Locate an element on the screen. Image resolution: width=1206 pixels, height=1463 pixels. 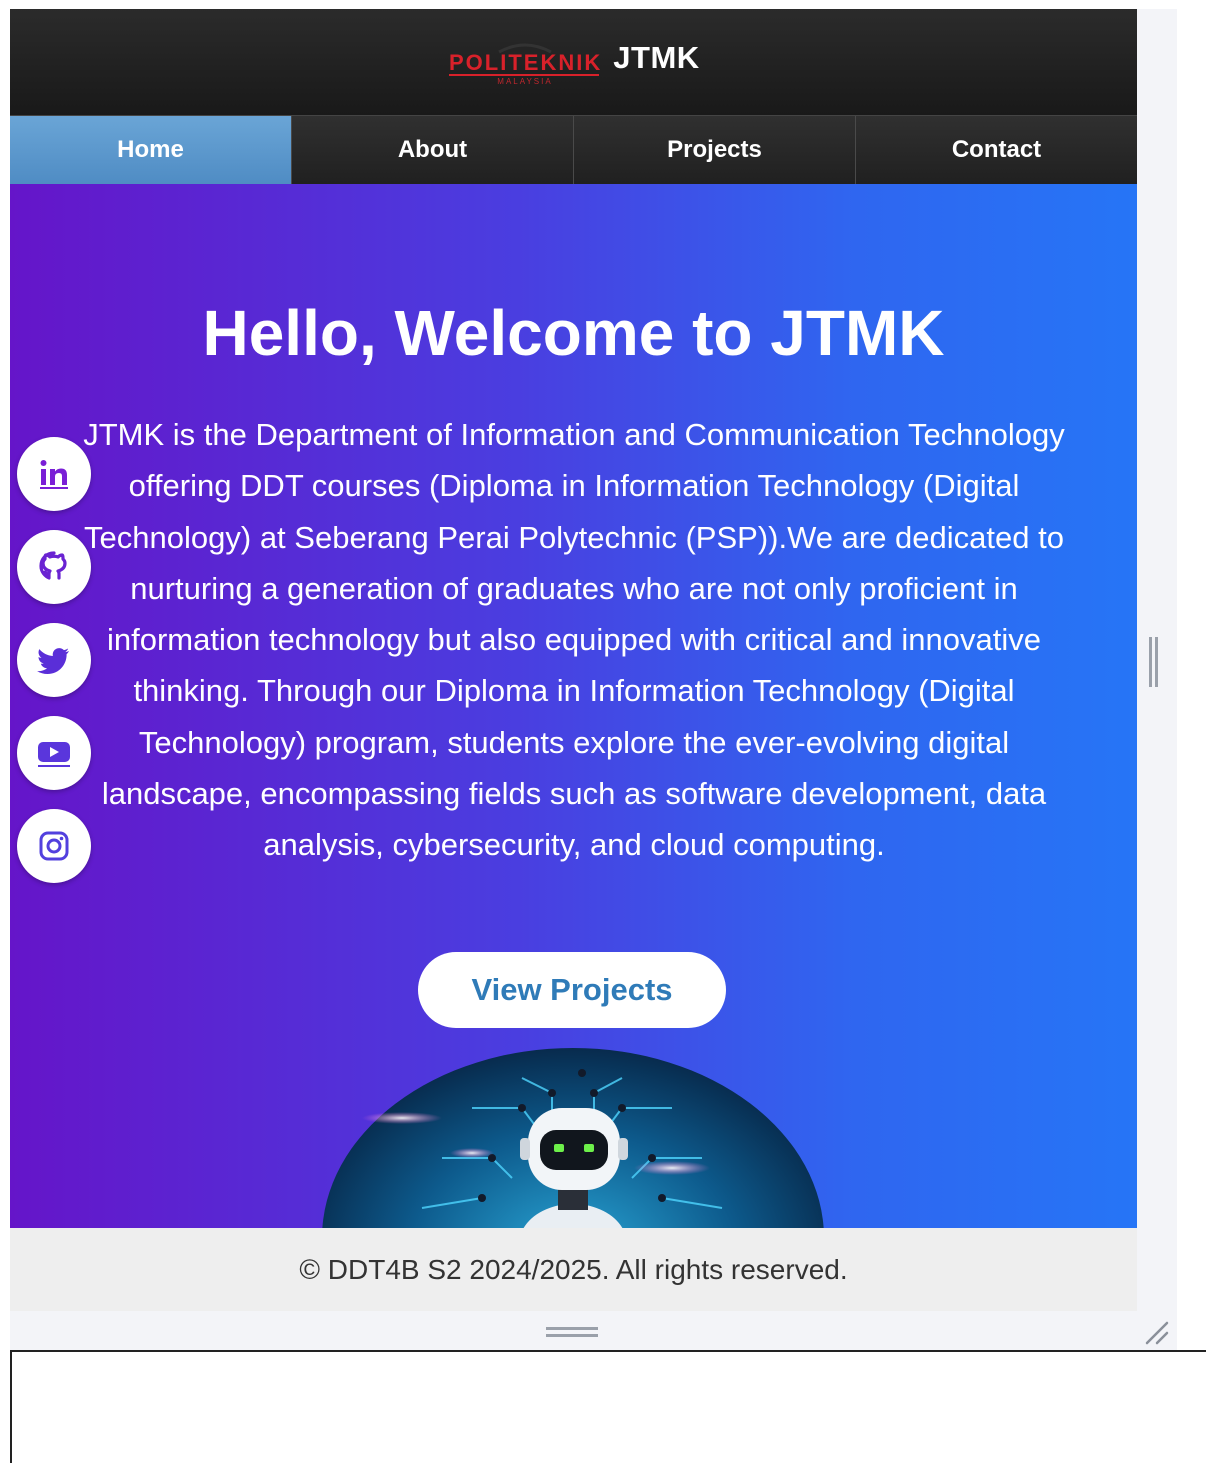
main-nav: Home About Projects Contact is located at coordinates (573, 149).